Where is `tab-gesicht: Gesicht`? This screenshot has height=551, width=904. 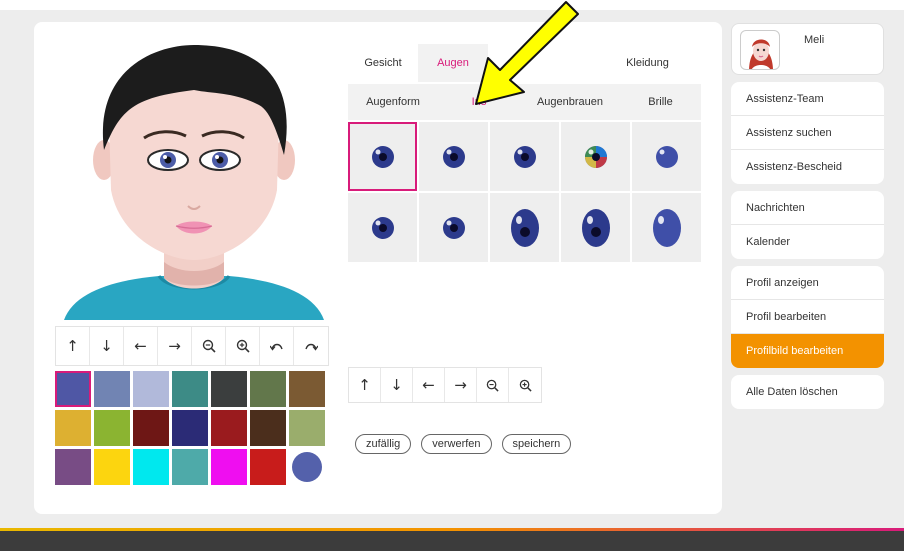 tab-gesicht: Gesicht is located at coordinates (383, 63).